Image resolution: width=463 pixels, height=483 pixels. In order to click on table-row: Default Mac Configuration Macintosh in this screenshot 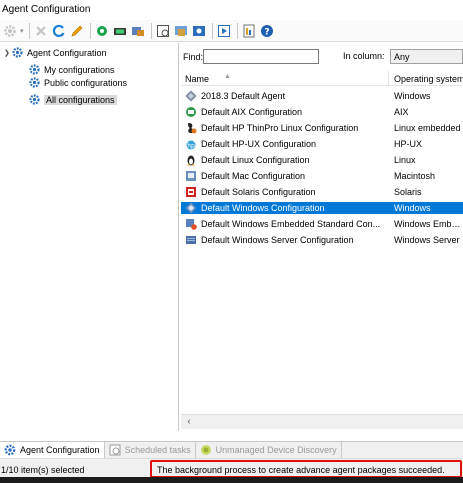, I will do `click(322, 176)`.